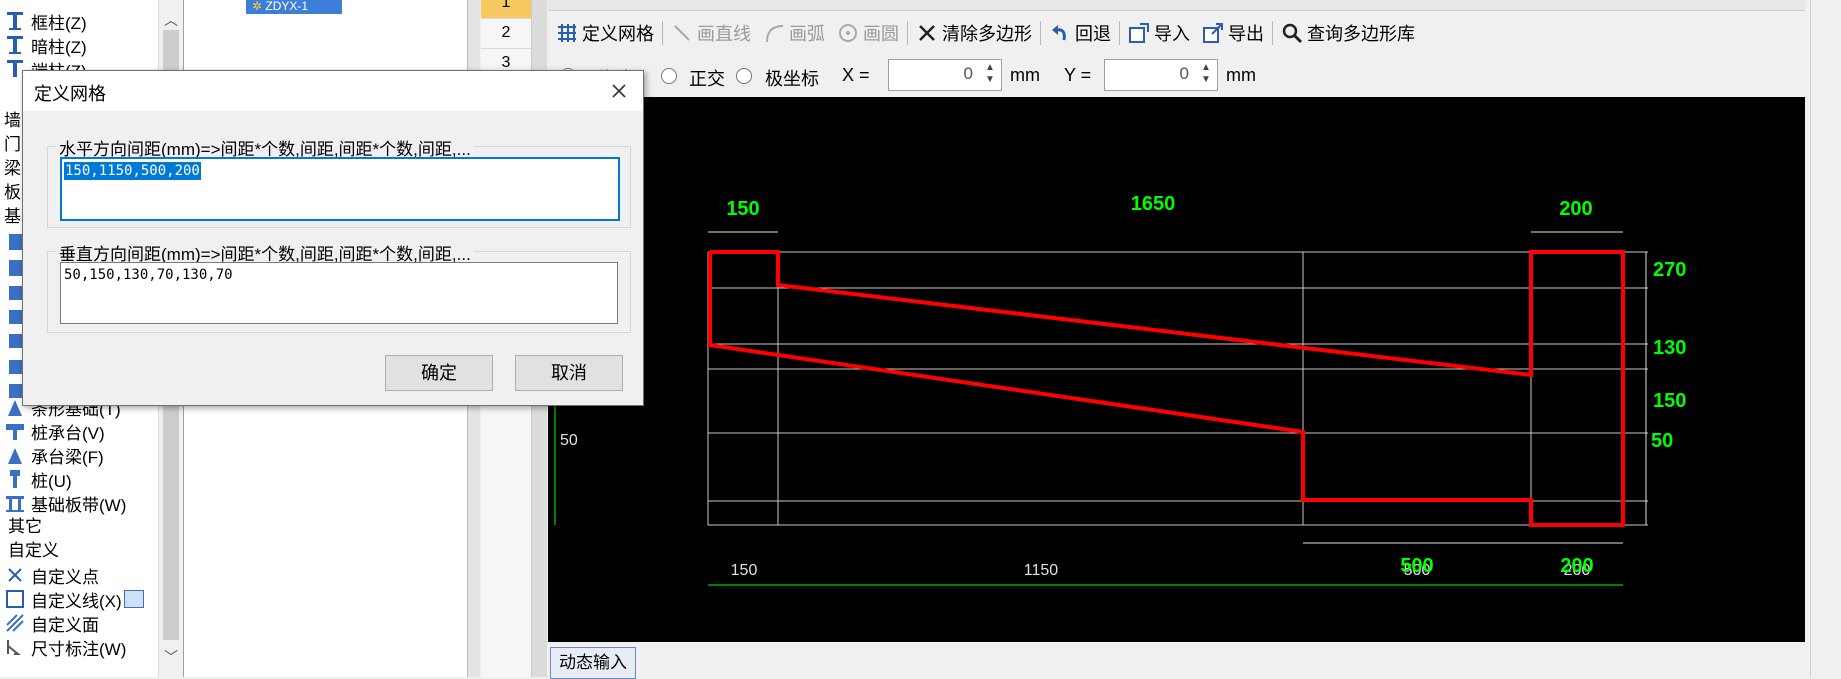  What do you see at coordinates (1233, 33) in the screenshot?
I see `export-button: 导出` at bounding box center [1233, 33].